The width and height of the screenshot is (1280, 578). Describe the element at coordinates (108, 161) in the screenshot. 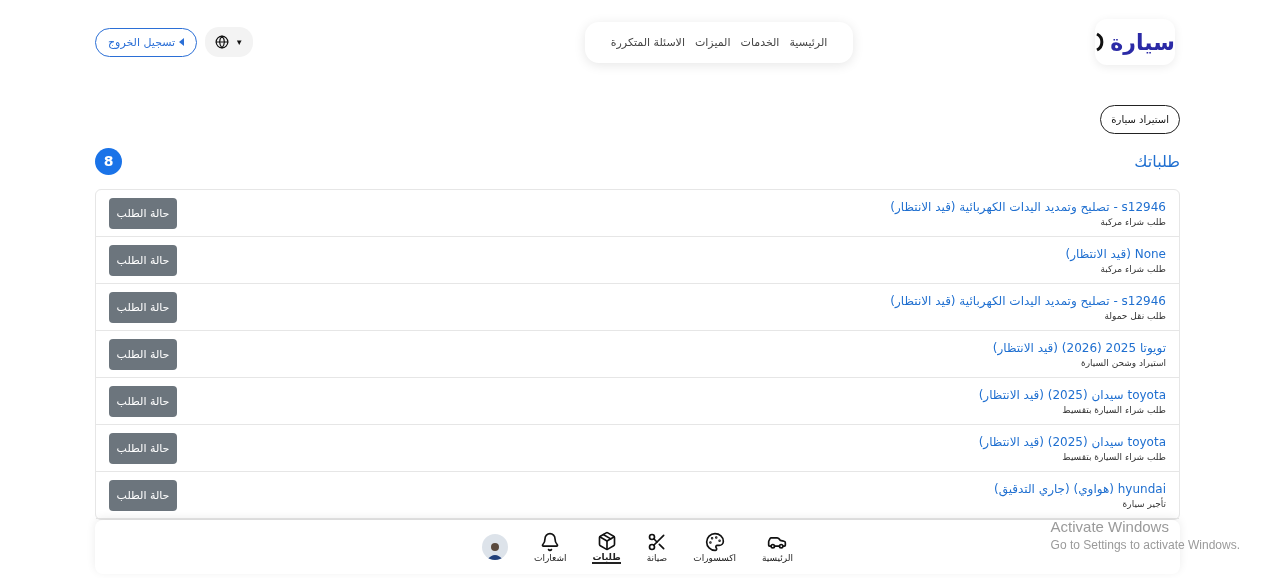

I see `count-badge: 8` at that location.